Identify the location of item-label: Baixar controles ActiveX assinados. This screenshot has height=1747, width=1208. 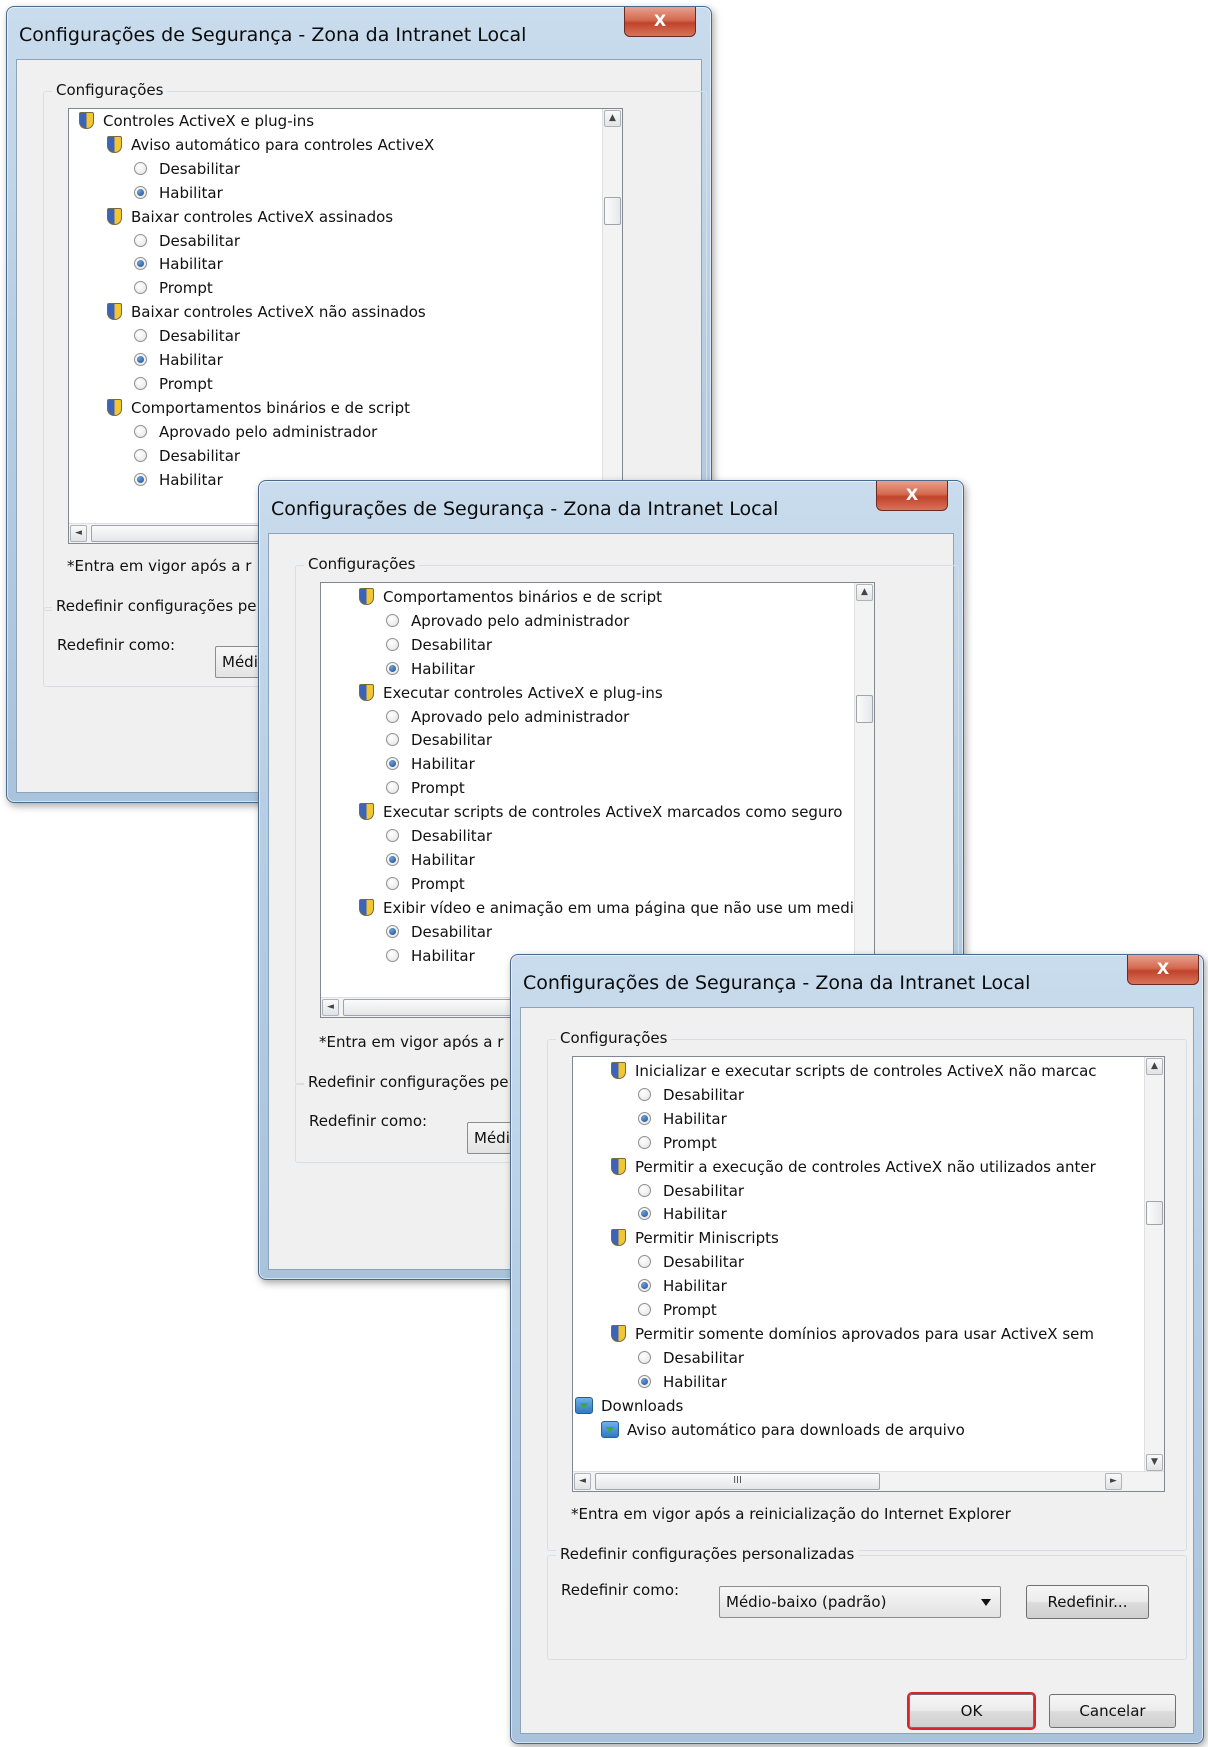
(262, 216).